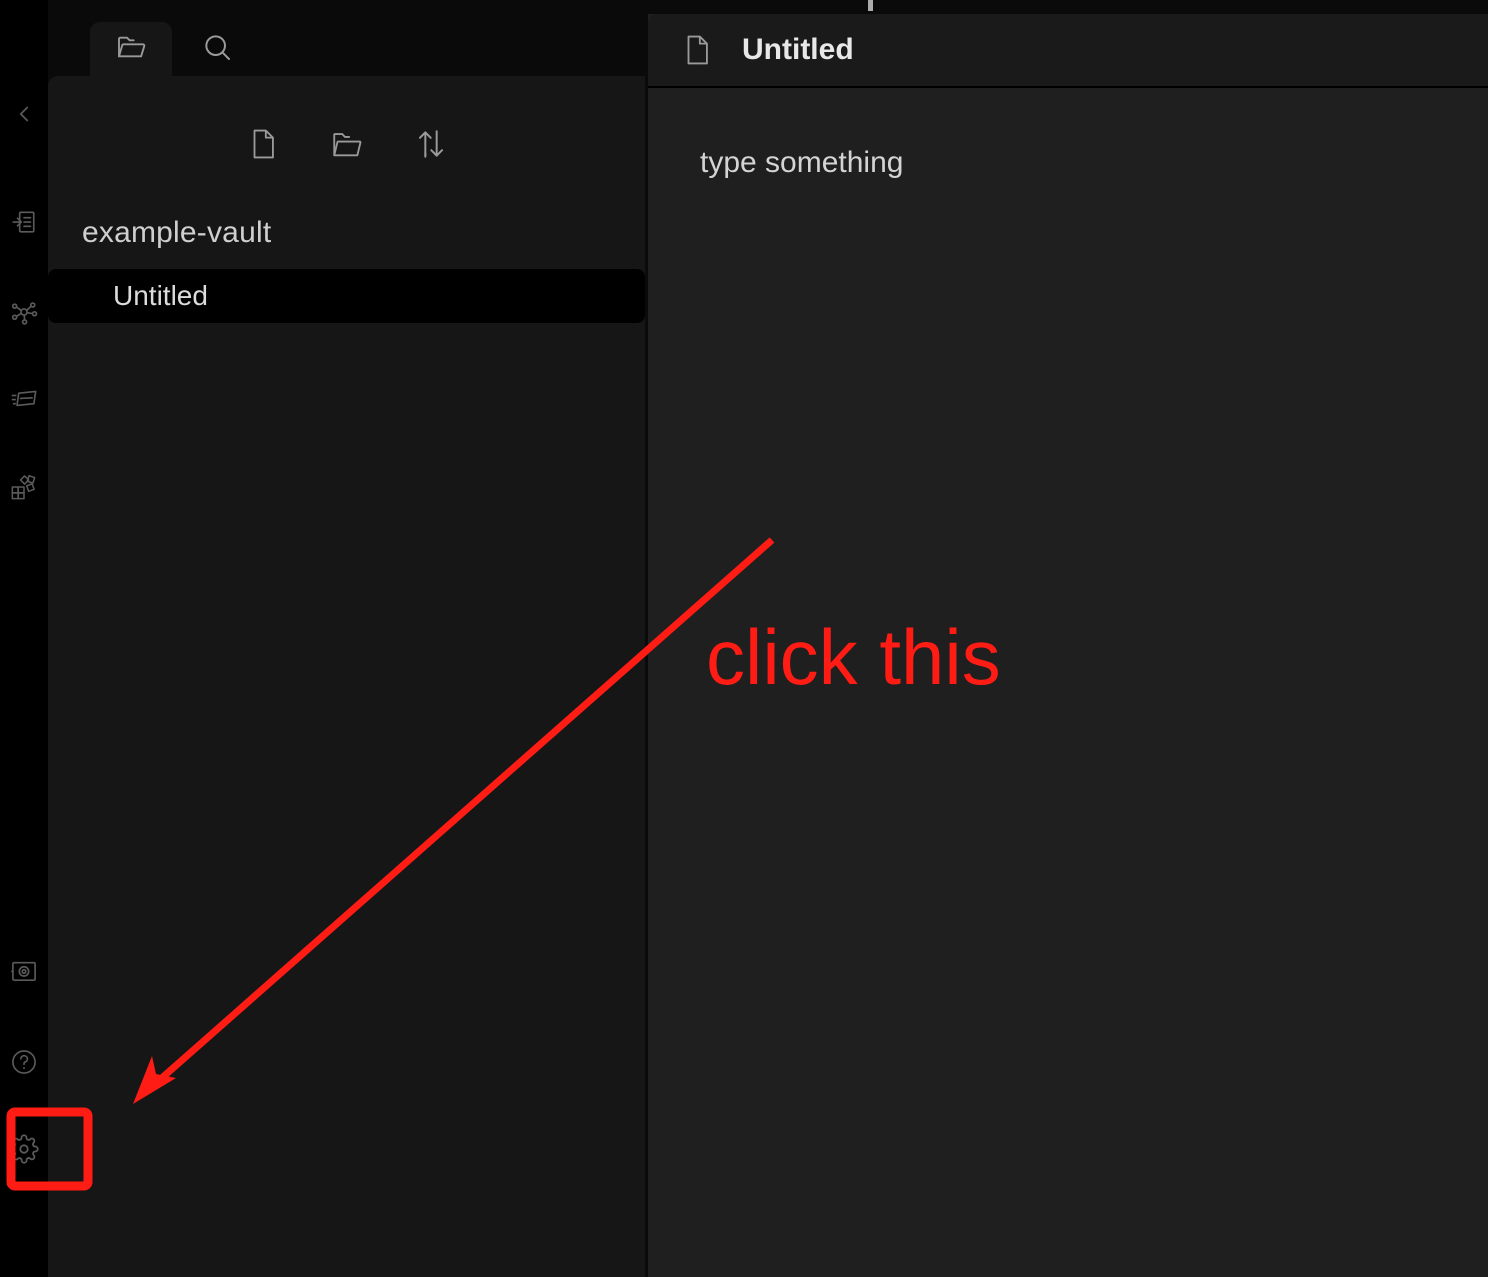 Image resolution: width=1488 pixels, height=1277 pixels. Describe the element at coordinates (346, 45) in the screenshot. I see `sidebar-tabbar` at that location.